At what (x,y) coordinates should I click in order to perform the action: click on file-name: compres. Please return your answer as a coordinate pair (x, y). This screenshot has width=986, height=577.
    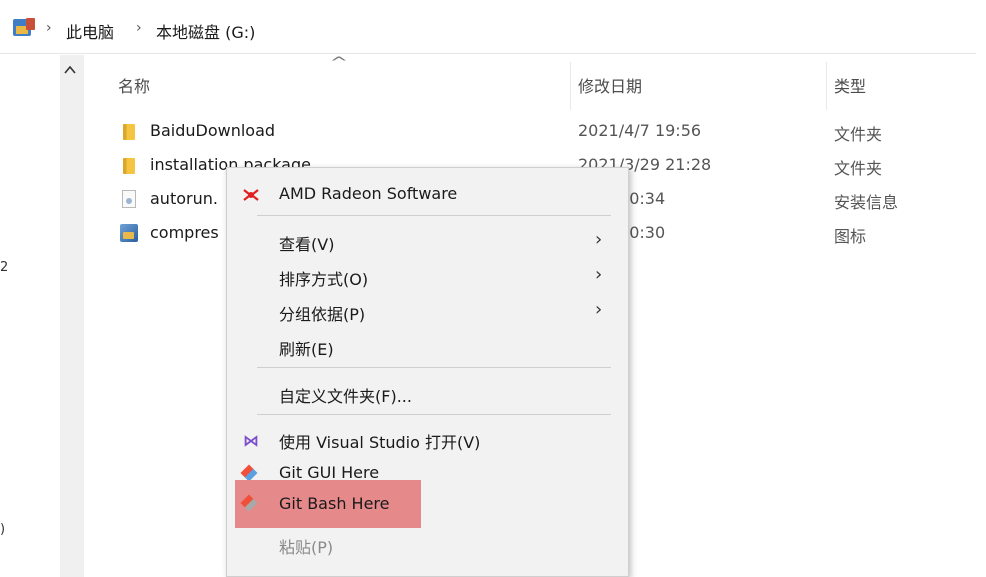
    Looking at the image, I should click on (184, 232).